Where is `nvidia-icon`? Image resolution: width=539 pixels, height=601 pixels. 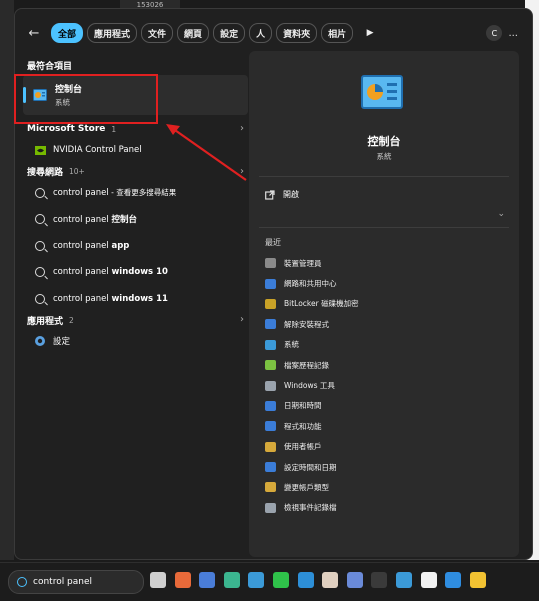
nvidia-icon is located at coordinates (40, 150).